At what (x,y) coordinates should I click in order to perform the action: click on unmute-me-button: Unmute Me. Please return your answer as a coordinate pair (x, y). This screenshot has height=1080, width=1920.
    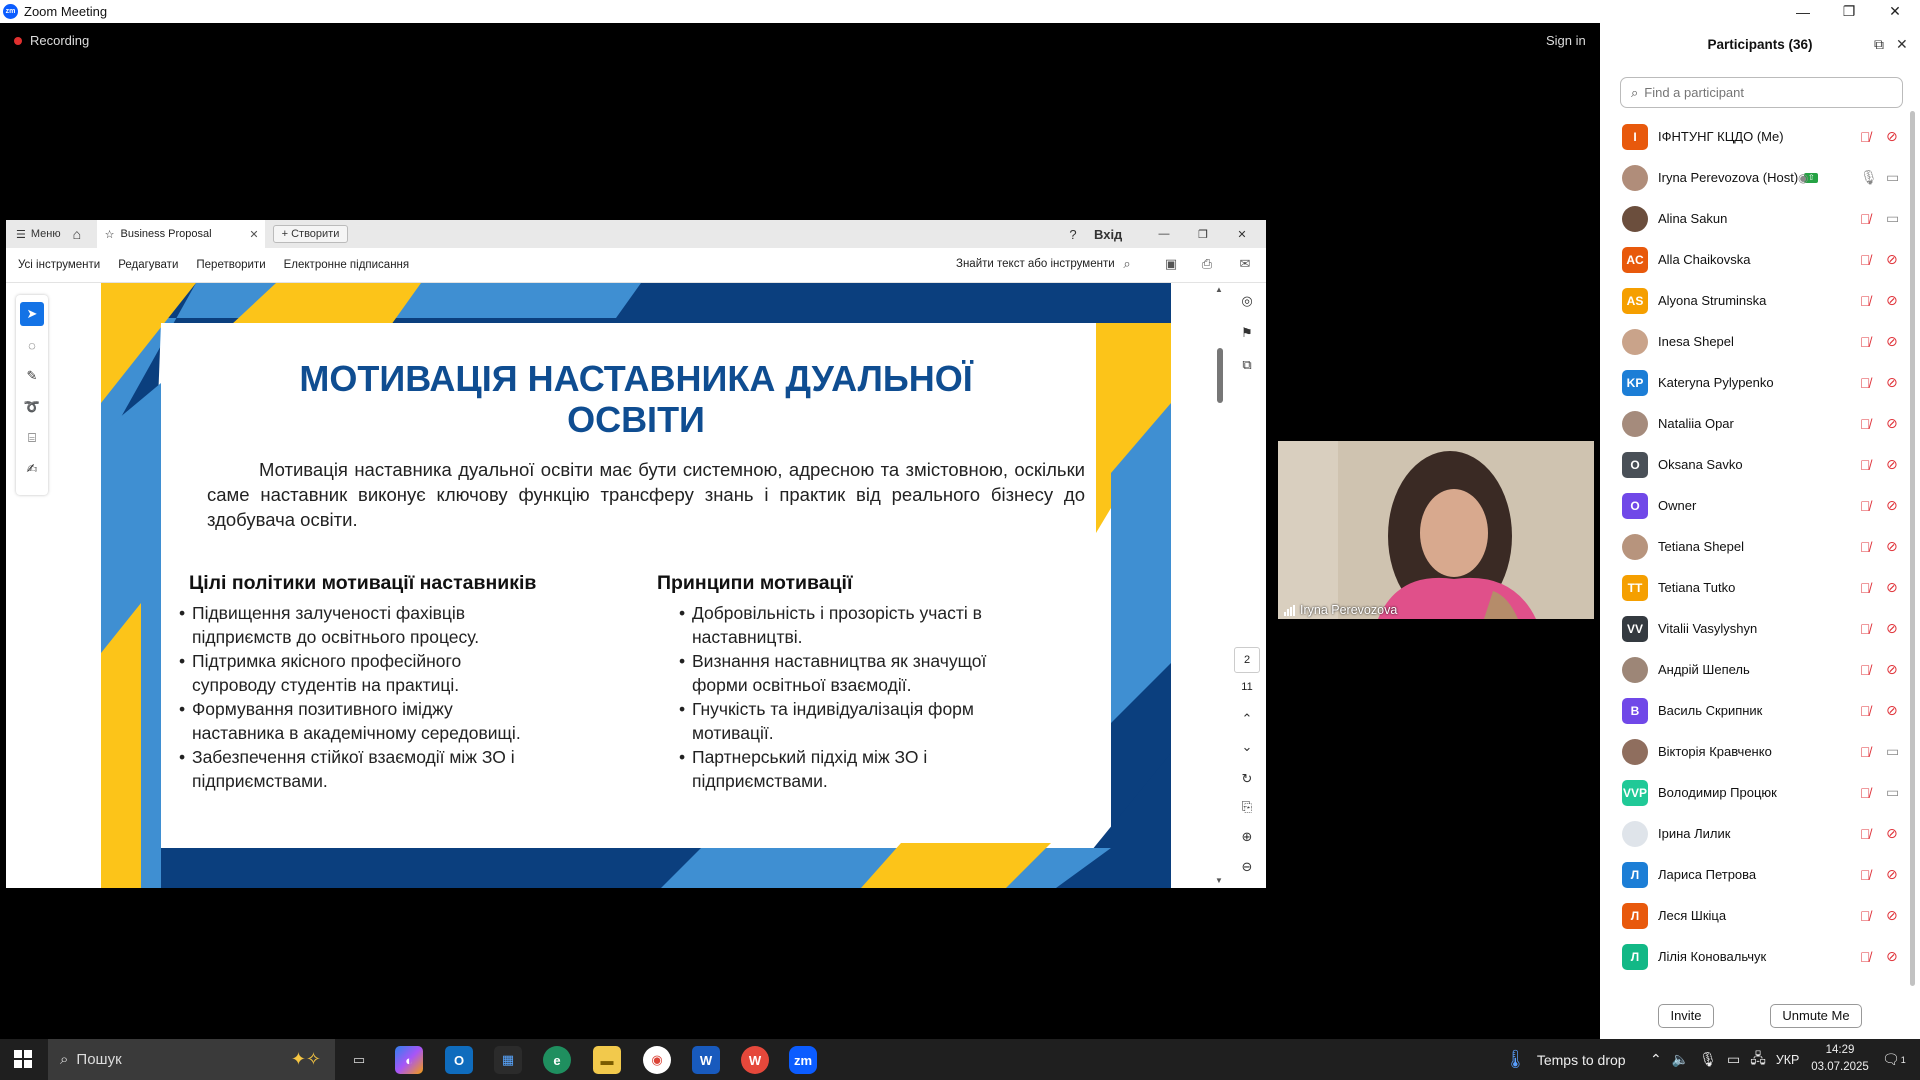
    Looking at the image, I should click on (1816, 1016).